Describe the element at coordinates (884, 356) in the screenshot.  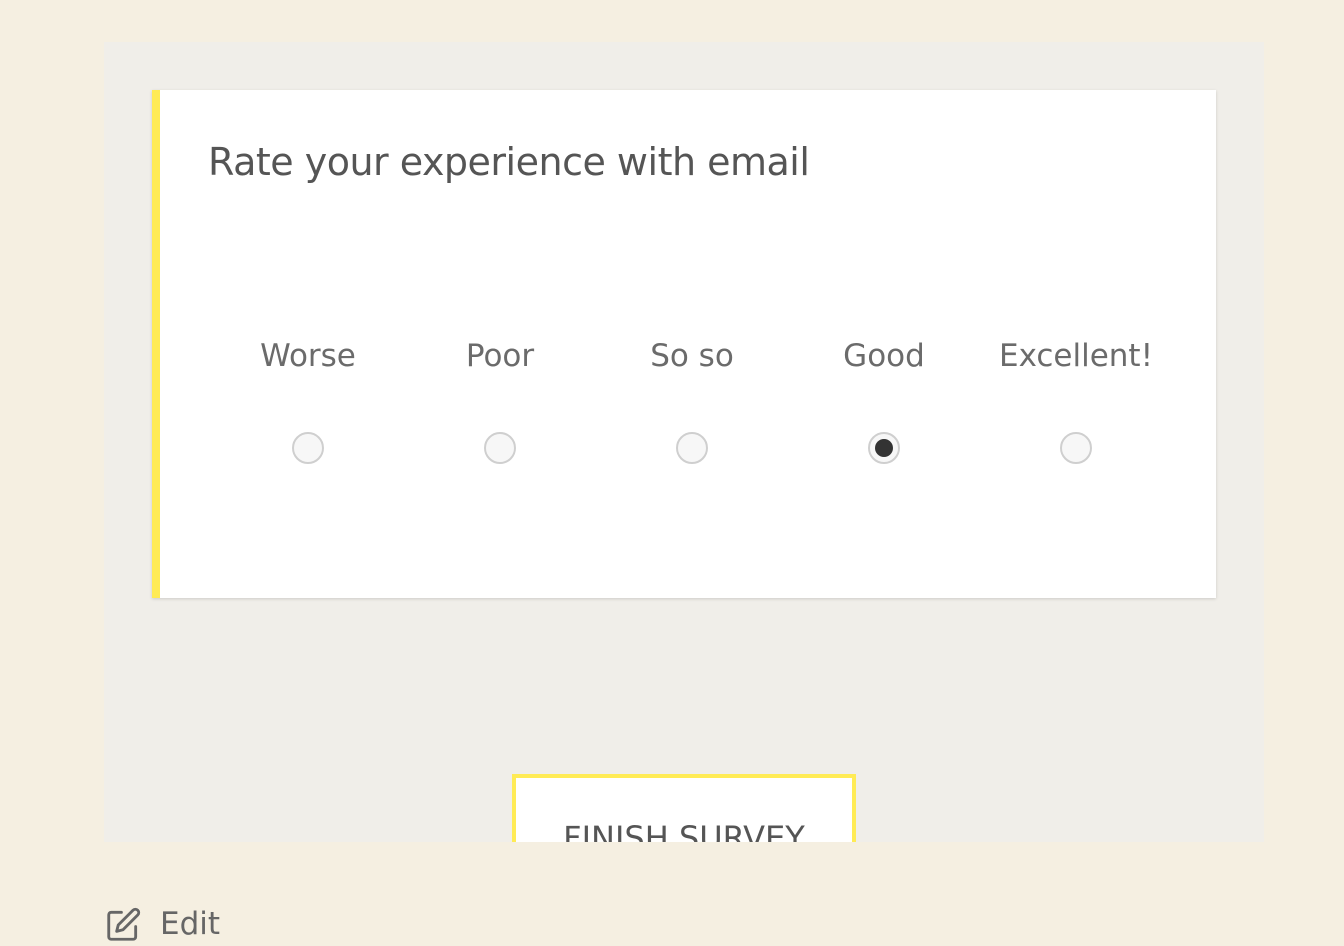
I see `rating-option-label: Good` at that location.